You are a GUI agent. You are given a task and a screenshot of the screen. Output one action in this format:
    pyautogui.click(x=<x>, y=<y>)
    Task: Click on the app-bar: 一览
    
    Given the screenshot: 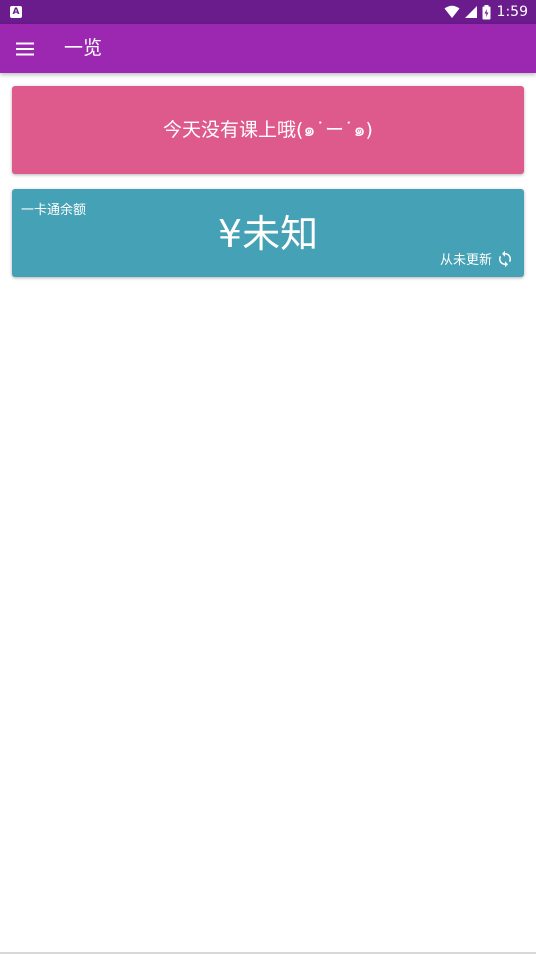 What is the action you would take?
    pyautogui.click(x=268, y=48)
    